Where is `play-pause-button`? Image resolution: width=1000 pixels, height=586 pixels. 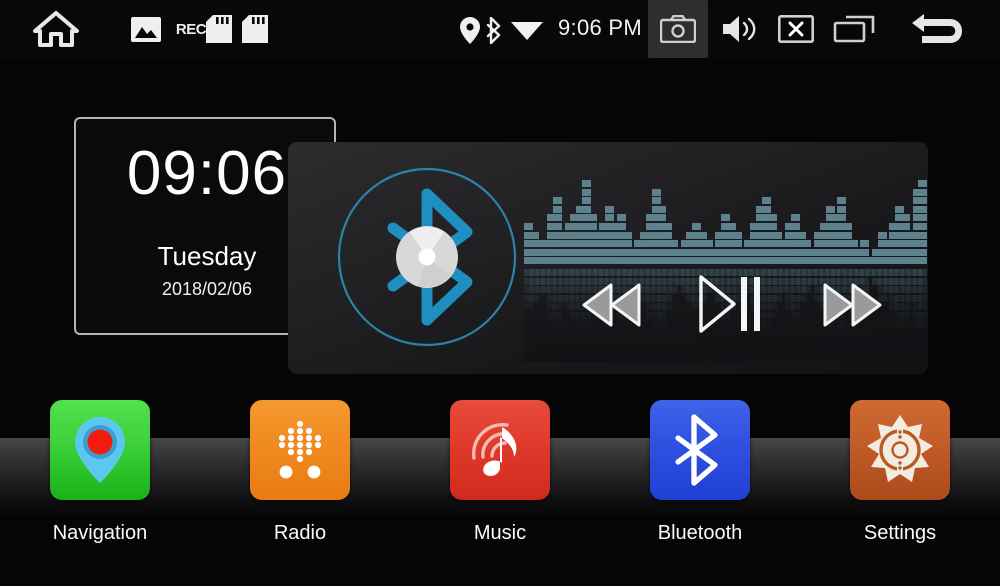
play-pause-button is located at coordinates (730, 304).